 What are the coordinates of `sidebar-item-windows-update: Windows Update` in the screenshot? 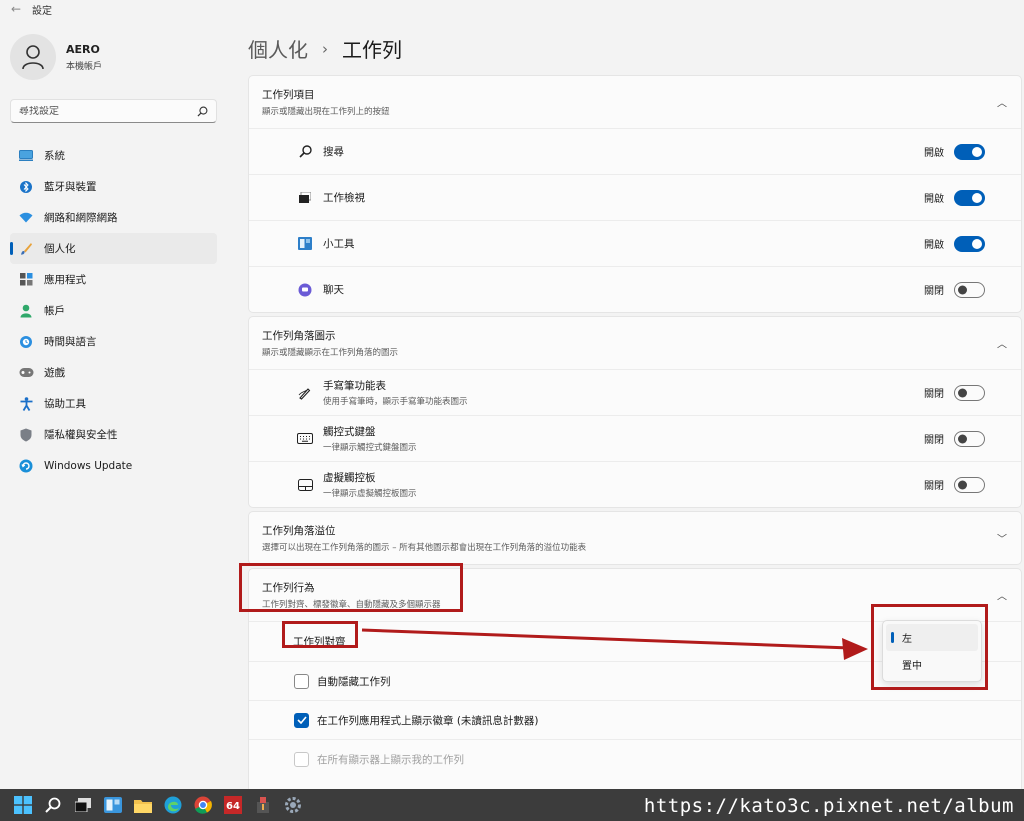 It's located at (113, 465).